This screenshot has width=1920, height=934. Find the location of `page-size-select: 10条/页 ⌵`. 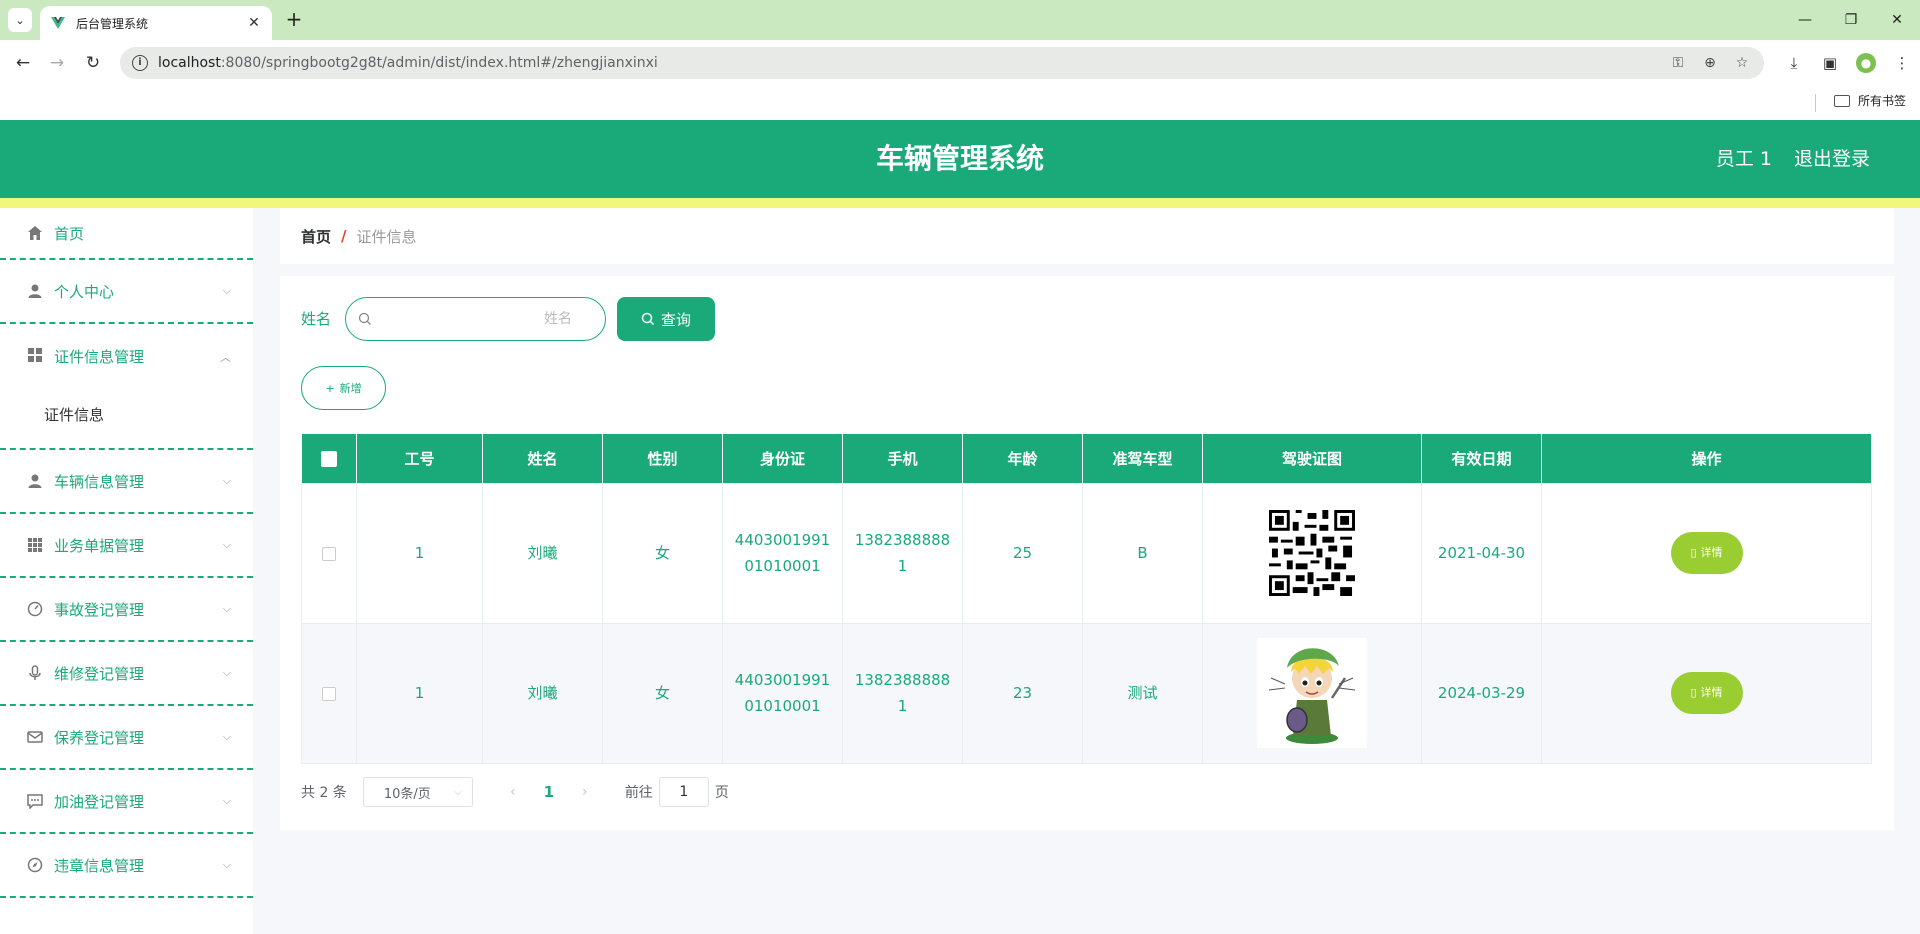

page-size-select: 10条/页 ⌵ is located at coordinates (417, 792).